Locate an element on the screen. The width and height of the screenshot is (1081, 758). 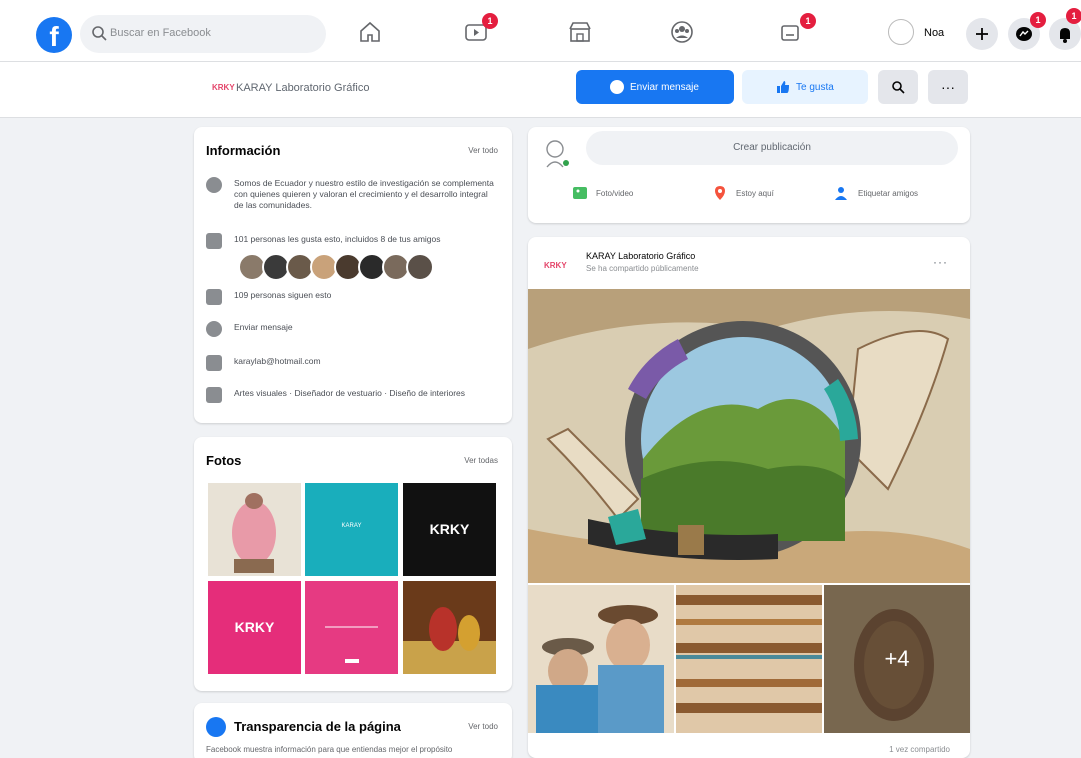
page-avatar is located at coordinates (557, 154).